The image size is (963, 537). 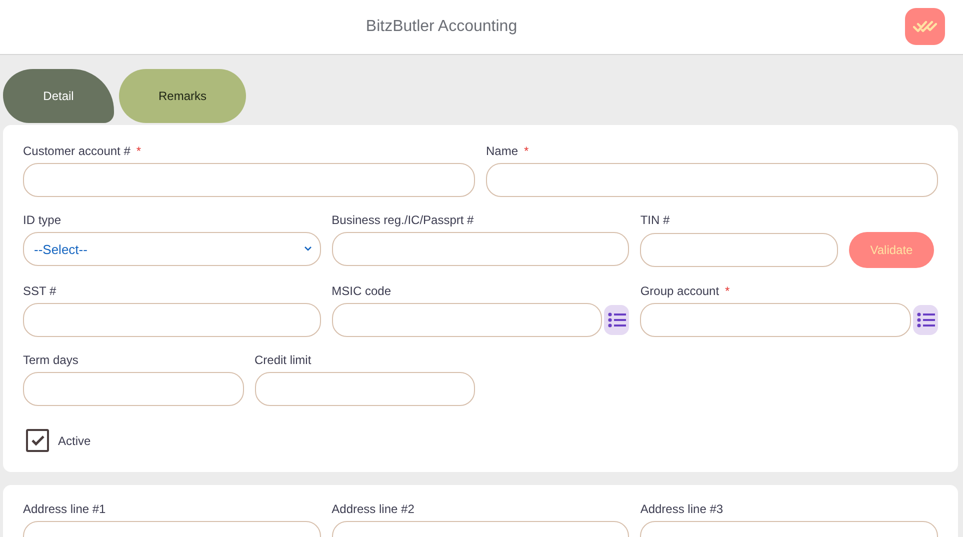 I want to click on double-check-icon, so click(x=925, y=27).